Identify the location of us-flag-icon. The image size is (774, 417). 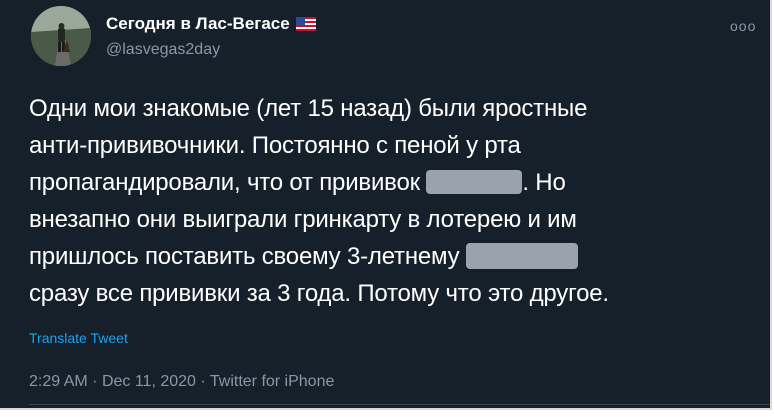
(305, 26).